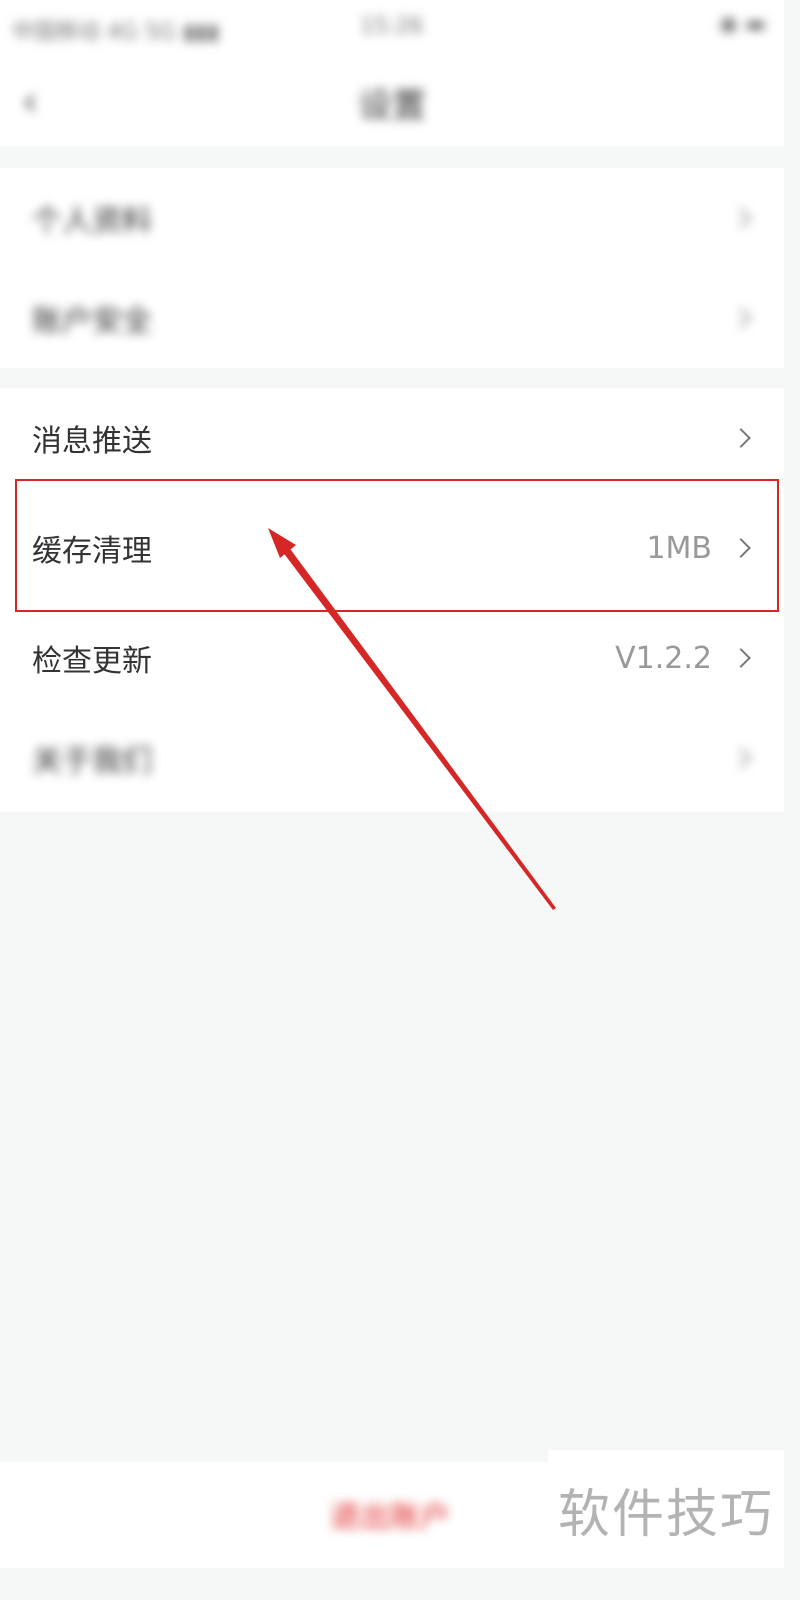 The height and width of the screenshot is (1600, 800). I want to click on settings-item-label: 账户安全, so click(92, 321).